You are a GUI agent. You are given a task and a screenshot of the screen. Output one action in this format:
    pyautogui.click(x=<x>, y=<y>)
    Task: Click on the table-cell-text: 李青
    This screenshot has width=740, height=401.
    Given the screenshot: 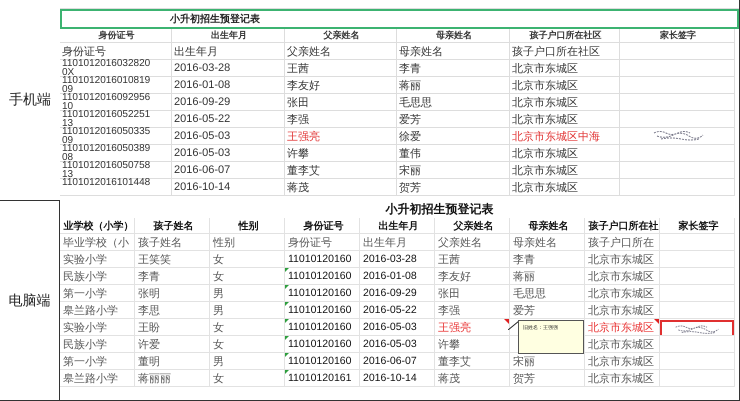 What is the action you would take?
    pyautogui.click(x=524, y=259)
    